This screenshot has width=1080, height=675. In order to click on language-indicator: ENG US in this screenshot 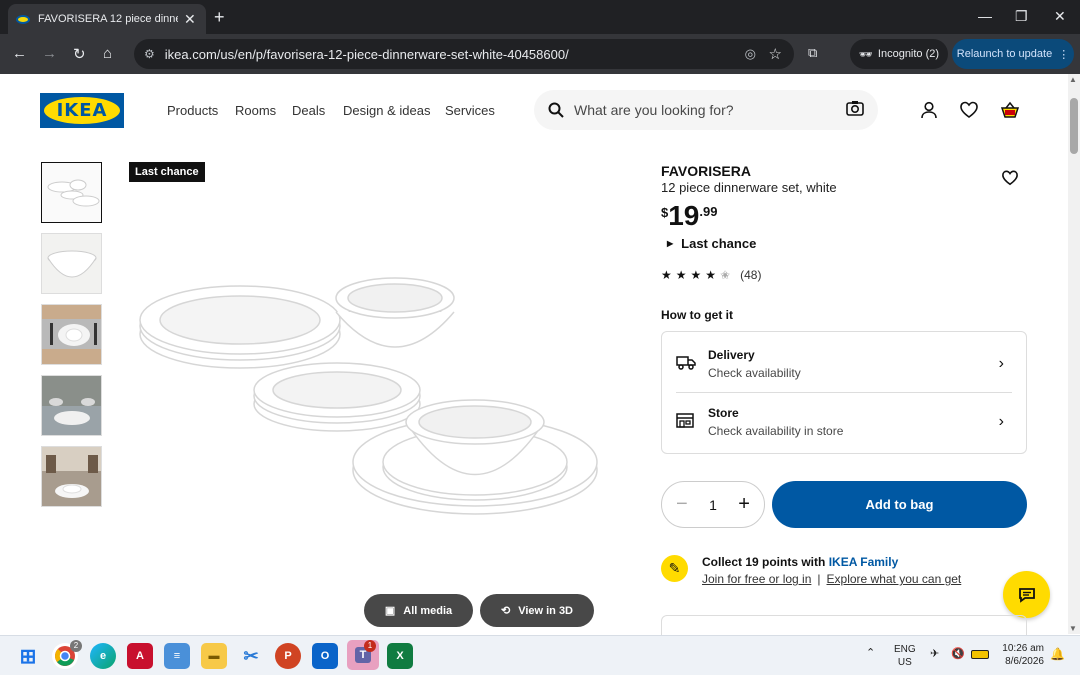, I will do `click(905, 656)`.